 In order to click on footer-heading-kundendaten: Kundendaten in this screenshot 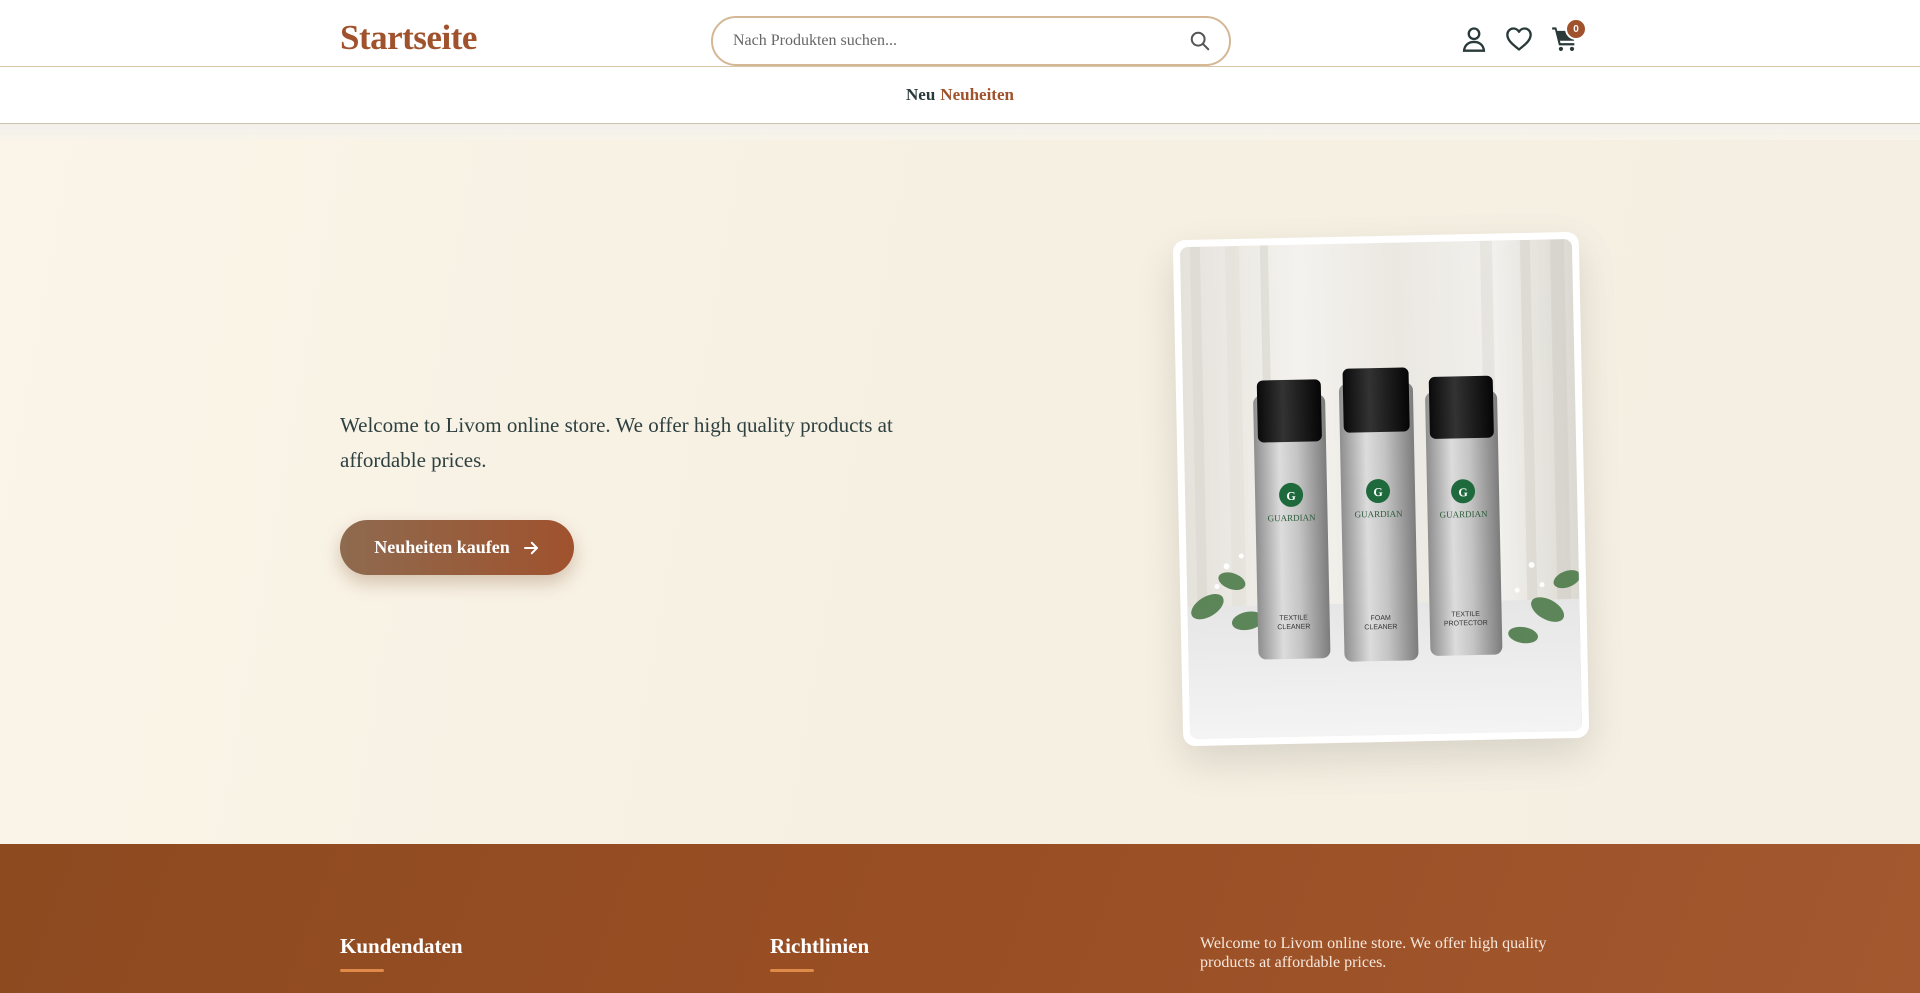, I will do `click(401, 946)`.